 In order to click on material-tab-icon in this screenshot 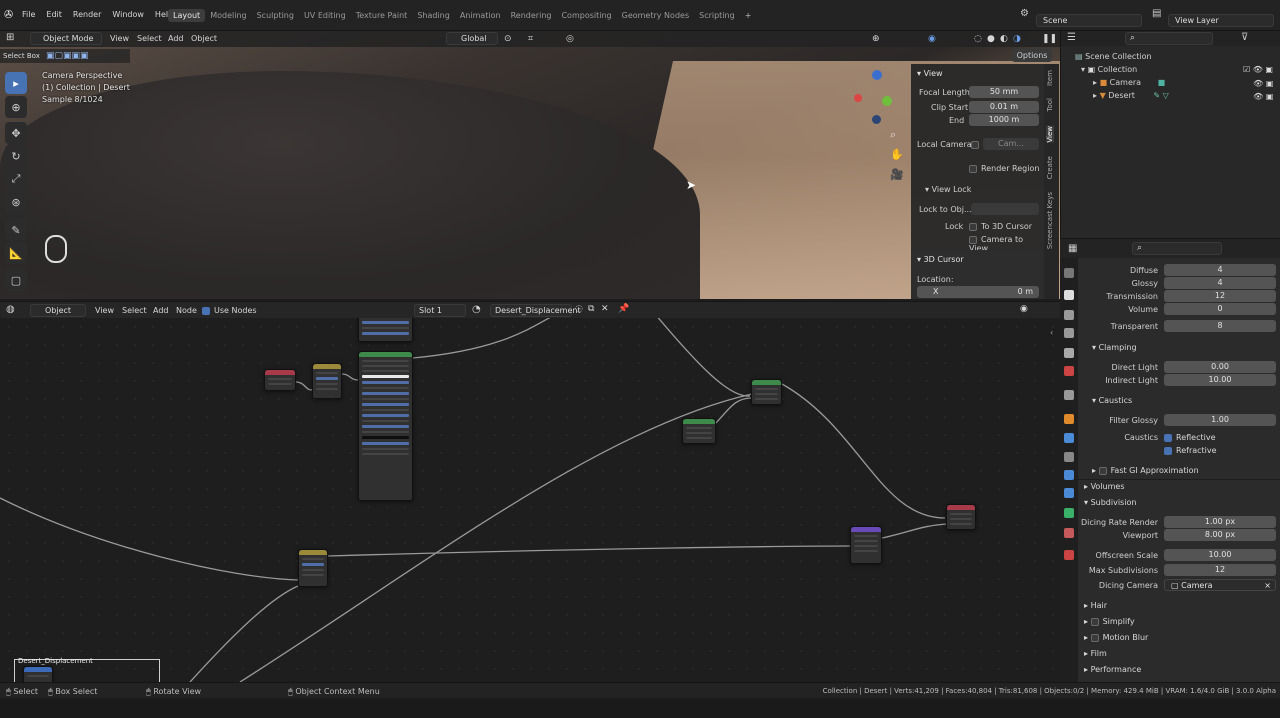, I will do `click(1069, 533)`.